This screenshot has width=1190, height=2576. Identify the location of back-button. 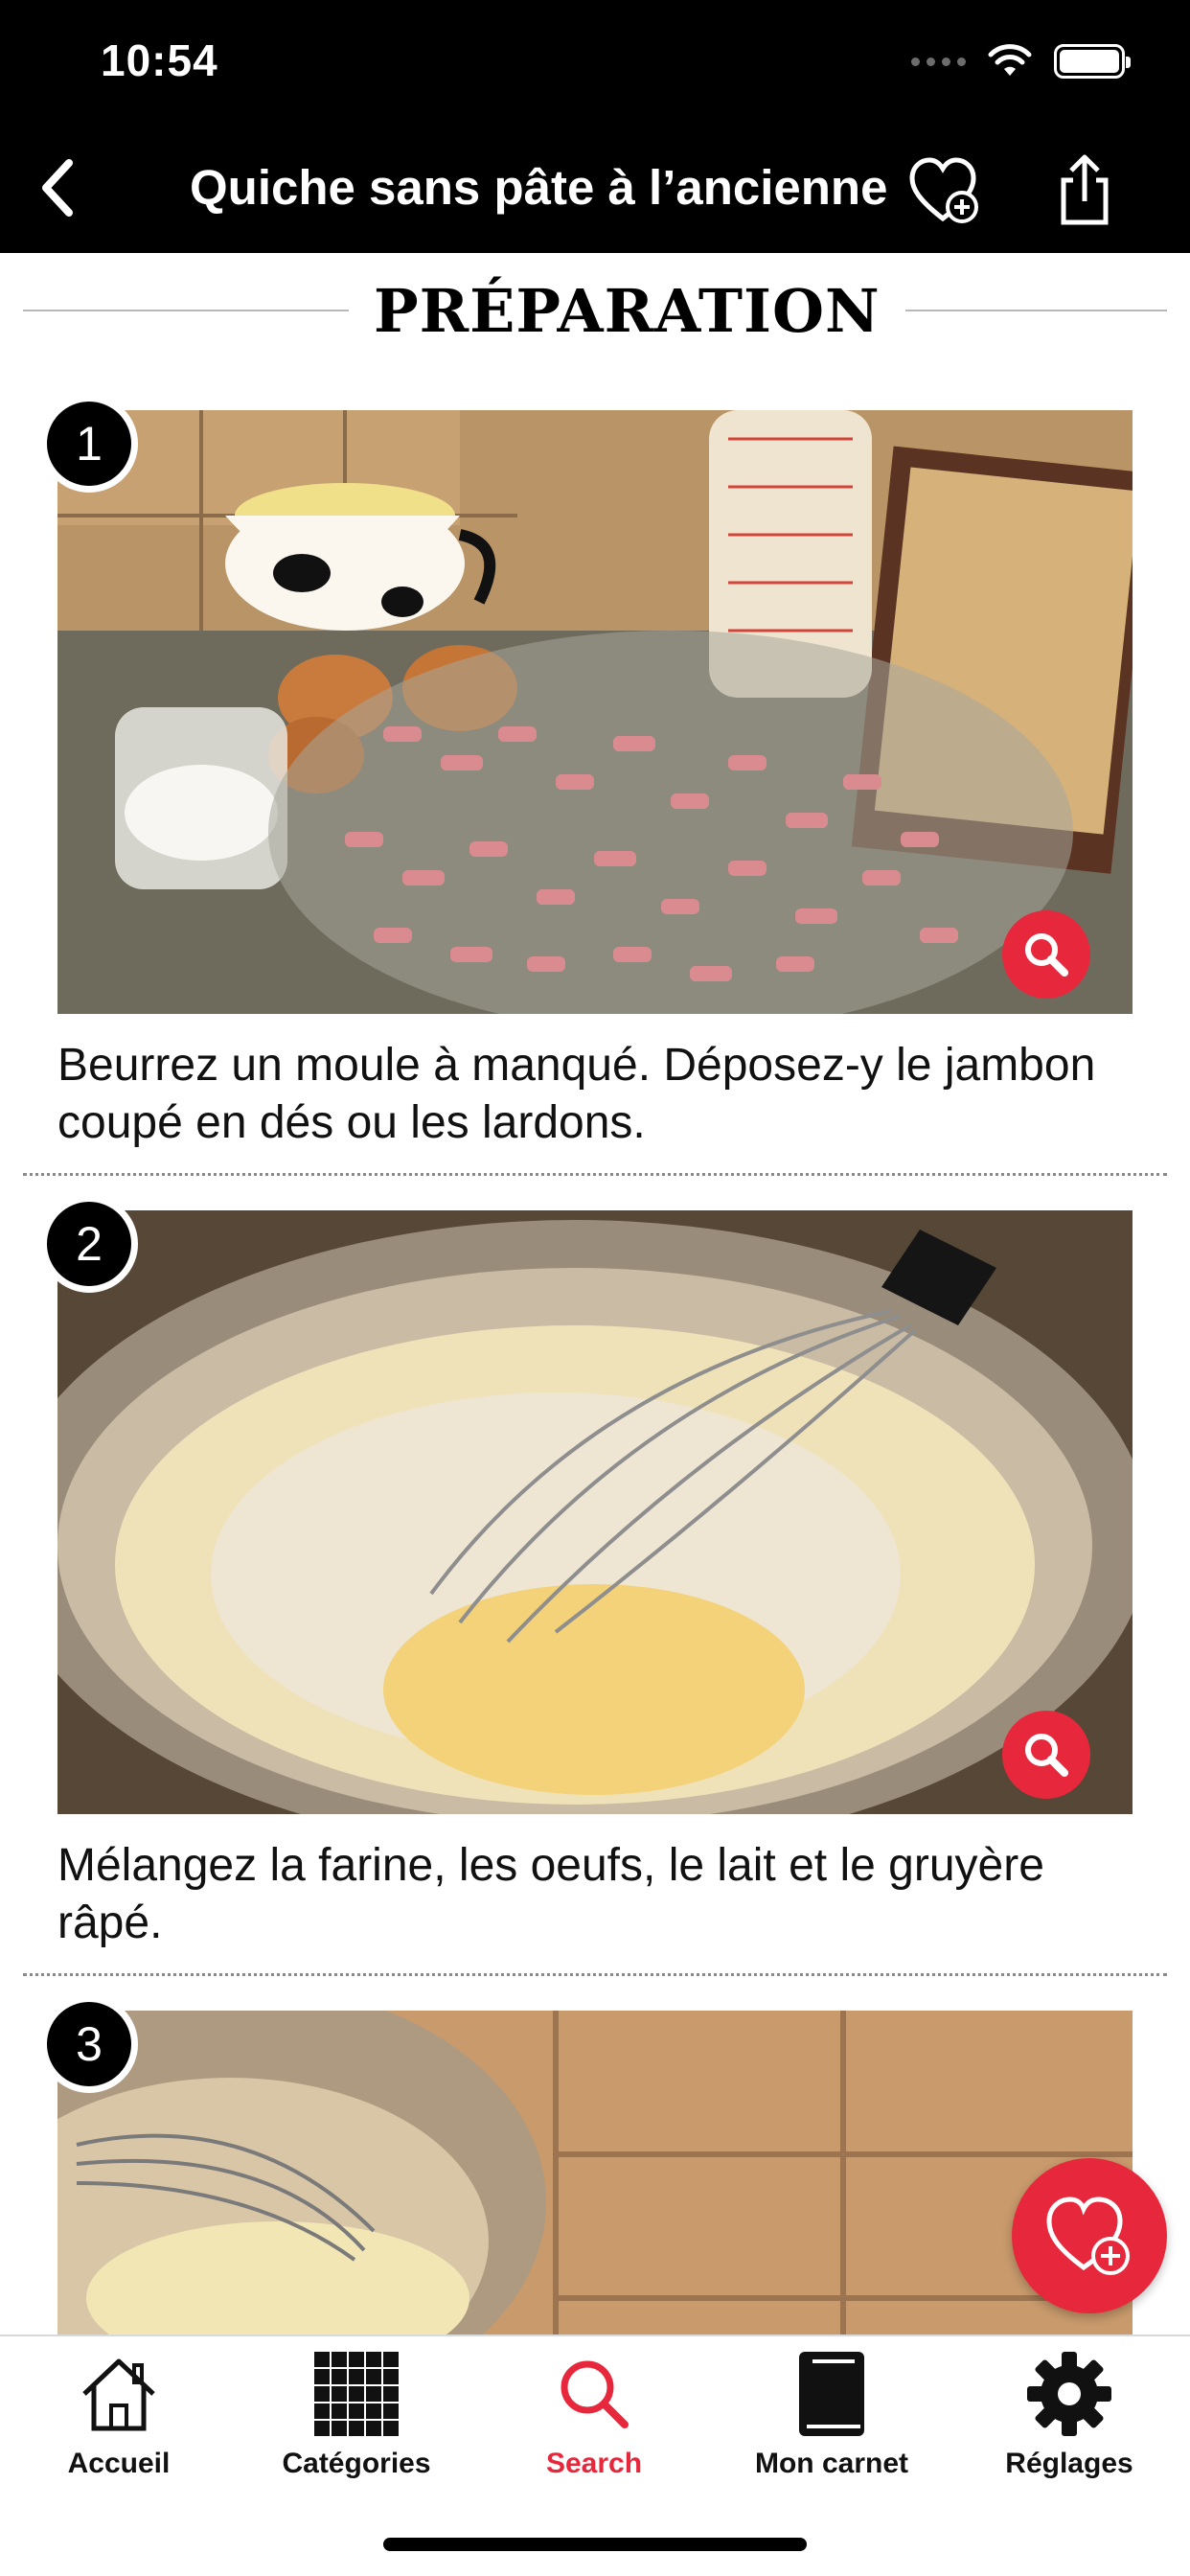
(58, 187).